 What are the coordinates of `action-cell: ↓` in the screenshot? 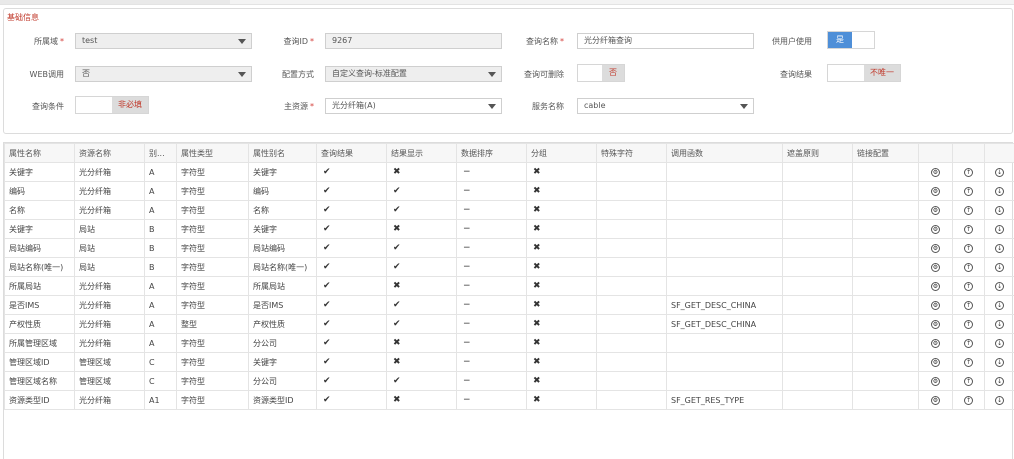 It's located at (999, 343).